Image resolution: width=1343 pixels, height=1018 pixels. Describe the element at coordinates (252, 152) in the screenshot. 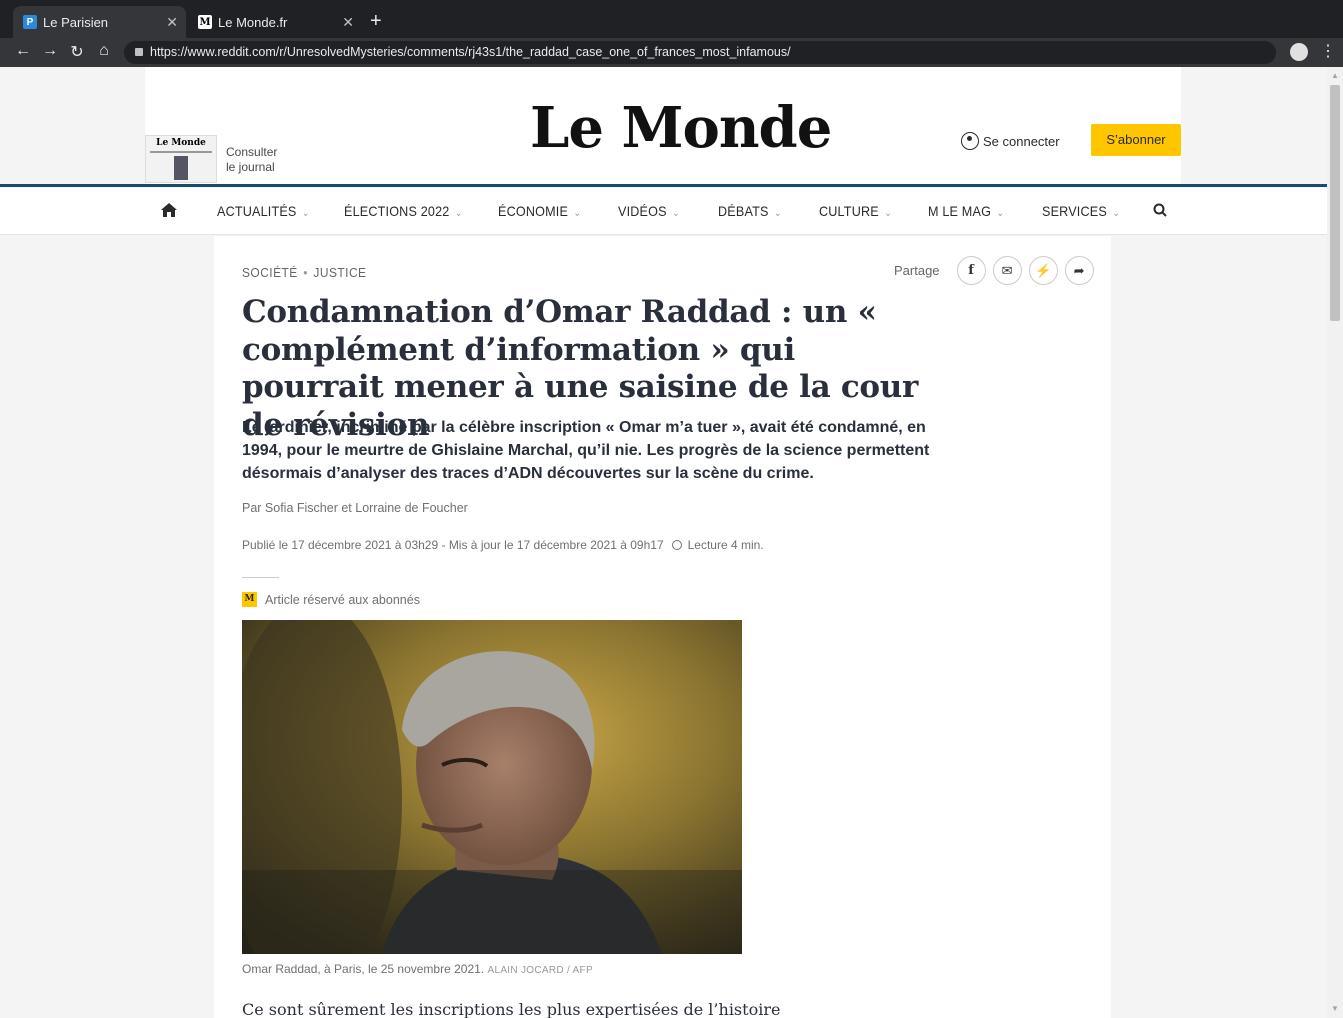

I see `consult-line-1: Consulter` at that location.